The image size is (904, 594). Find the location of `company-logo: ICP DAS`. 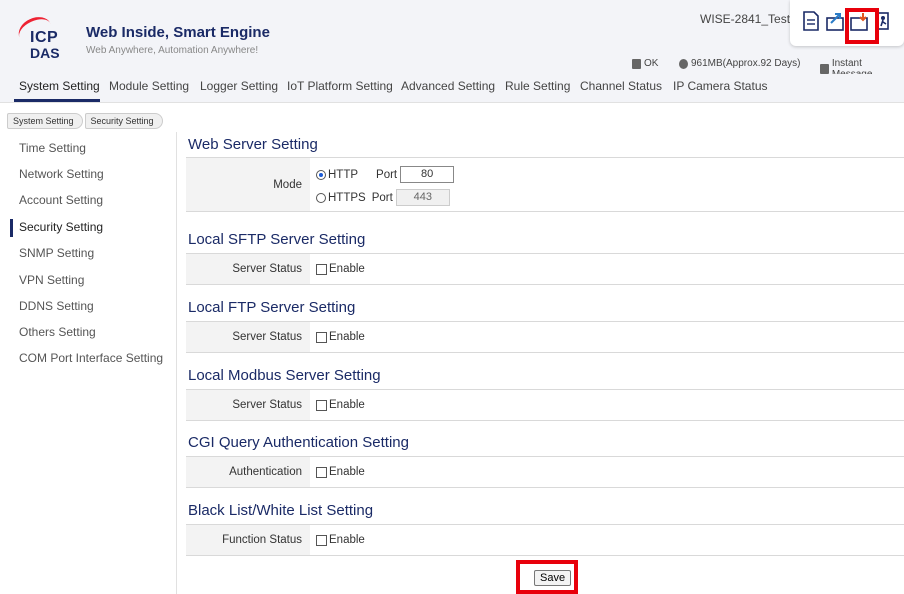

company-logo: ICP DAS is located at coordinates (43, 36).